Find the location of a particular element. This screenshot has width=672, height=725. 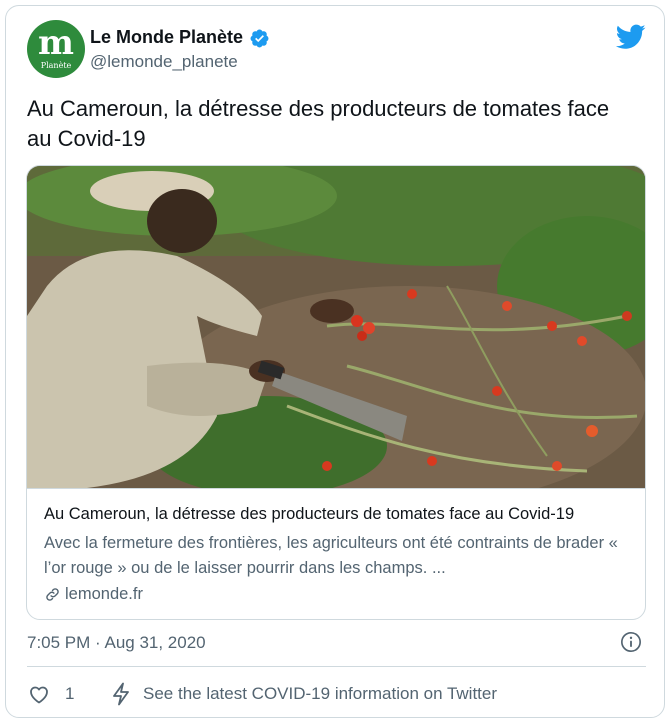

tweet-timestamp: 7:05 PM · Aug 31, 2020 is located at coordinates (116, 643).